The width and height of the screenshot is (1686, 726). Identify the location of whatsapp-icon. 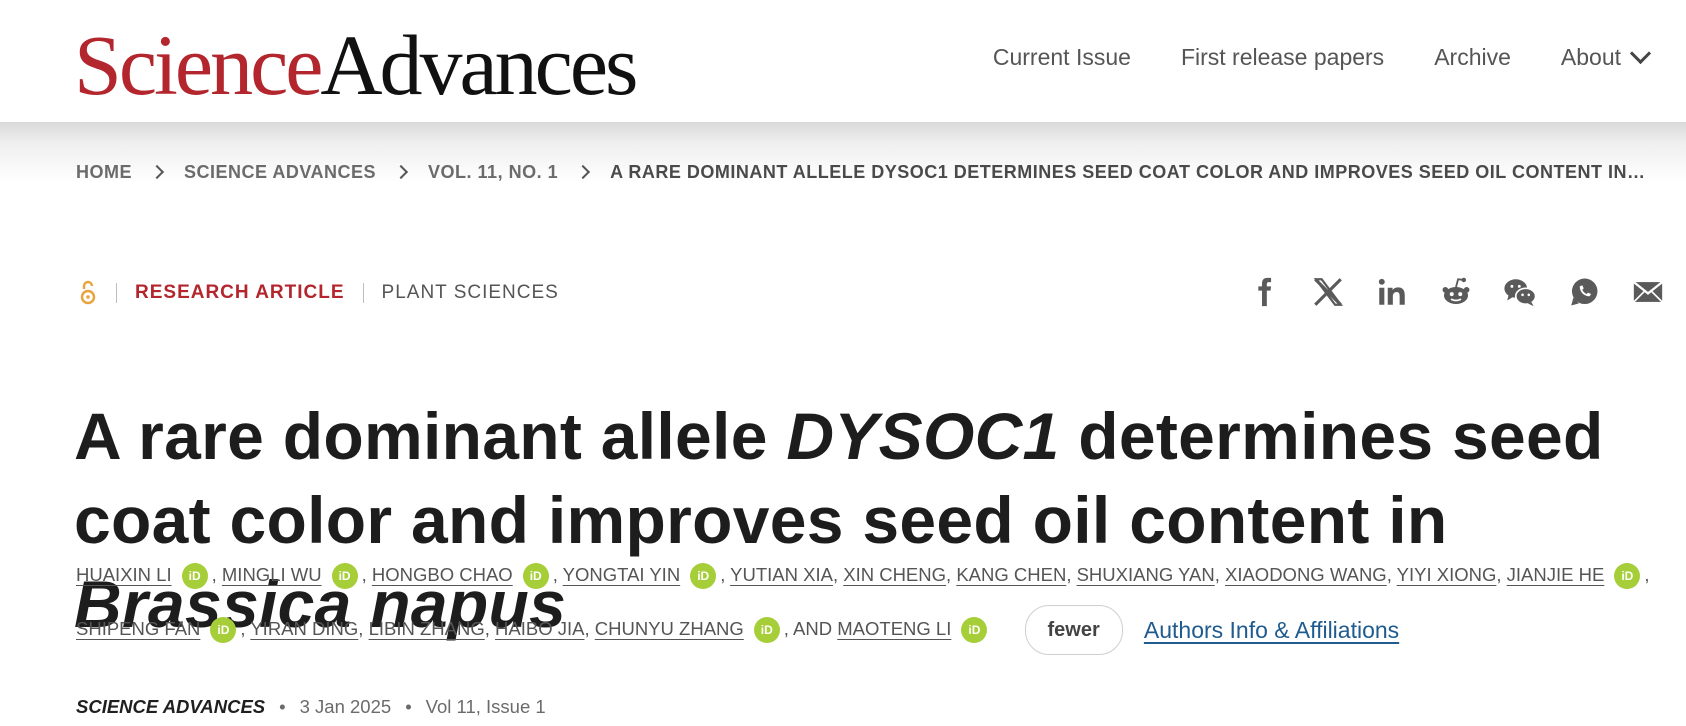
(1584, 292).